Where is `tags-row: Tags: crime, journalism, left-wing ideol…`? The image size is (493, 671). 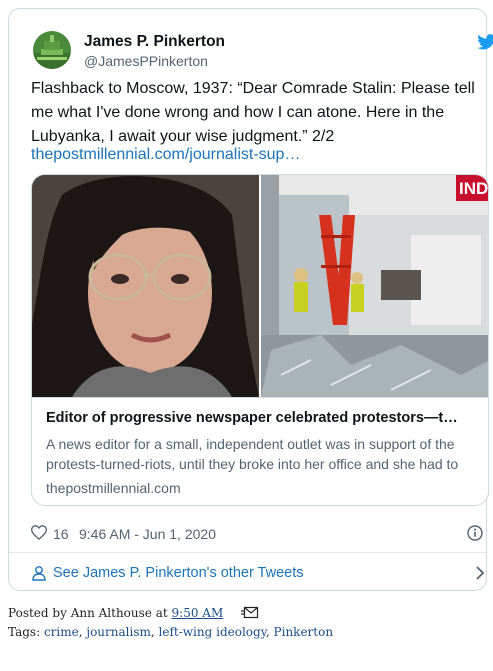 tags-row: Tags: crime, journalism, left-wing ideol… is located at coordinates (171, 632).